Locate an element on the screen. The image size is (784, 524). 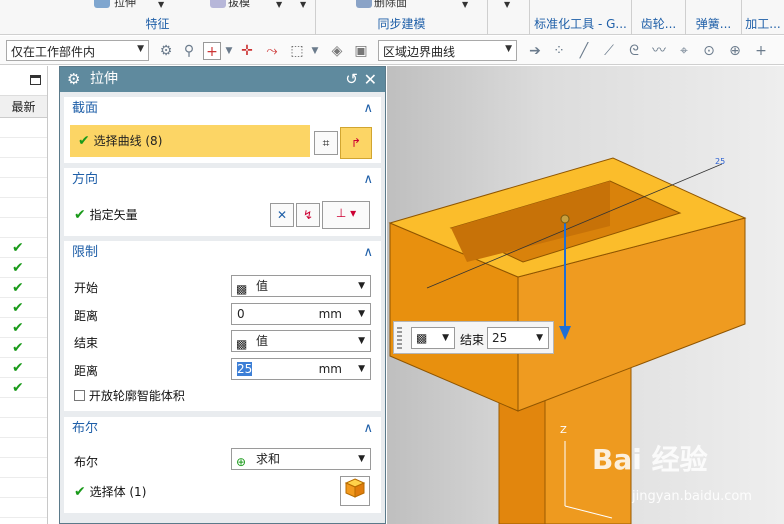
curve-select-icon: ↱ is located at coordinates (356, 143).